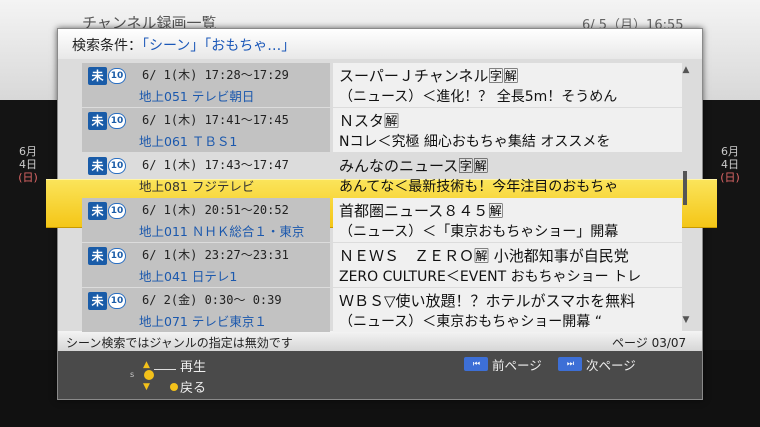  I want to click on list-item-desc: （ニュース）＜「東京おもちゃショー」開幕, so click(479, 232).